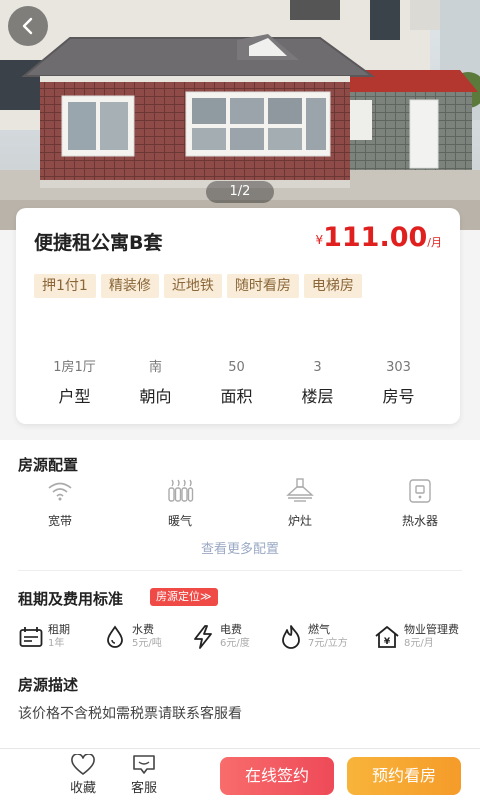  I want to click on amenity-label: 宽带, so click(59, 521).